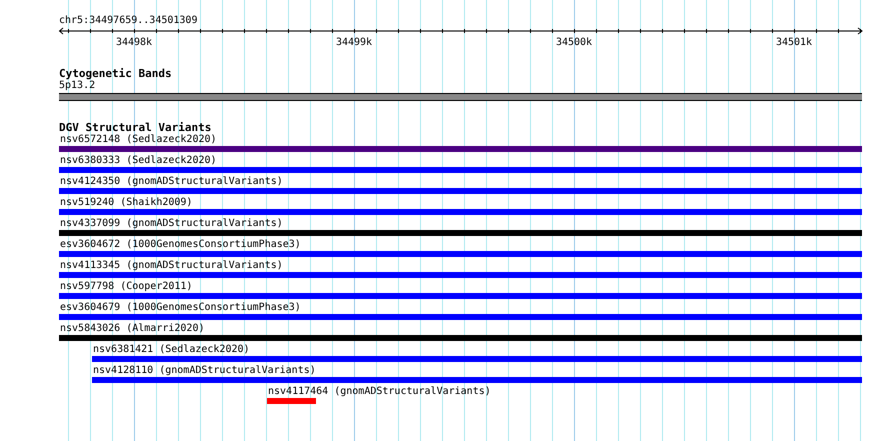 This screenshot has height=441, width=890. I want to click on variant-label: esv3604672 (1000GenomesConsortiumPhase3), so click(180, 245).